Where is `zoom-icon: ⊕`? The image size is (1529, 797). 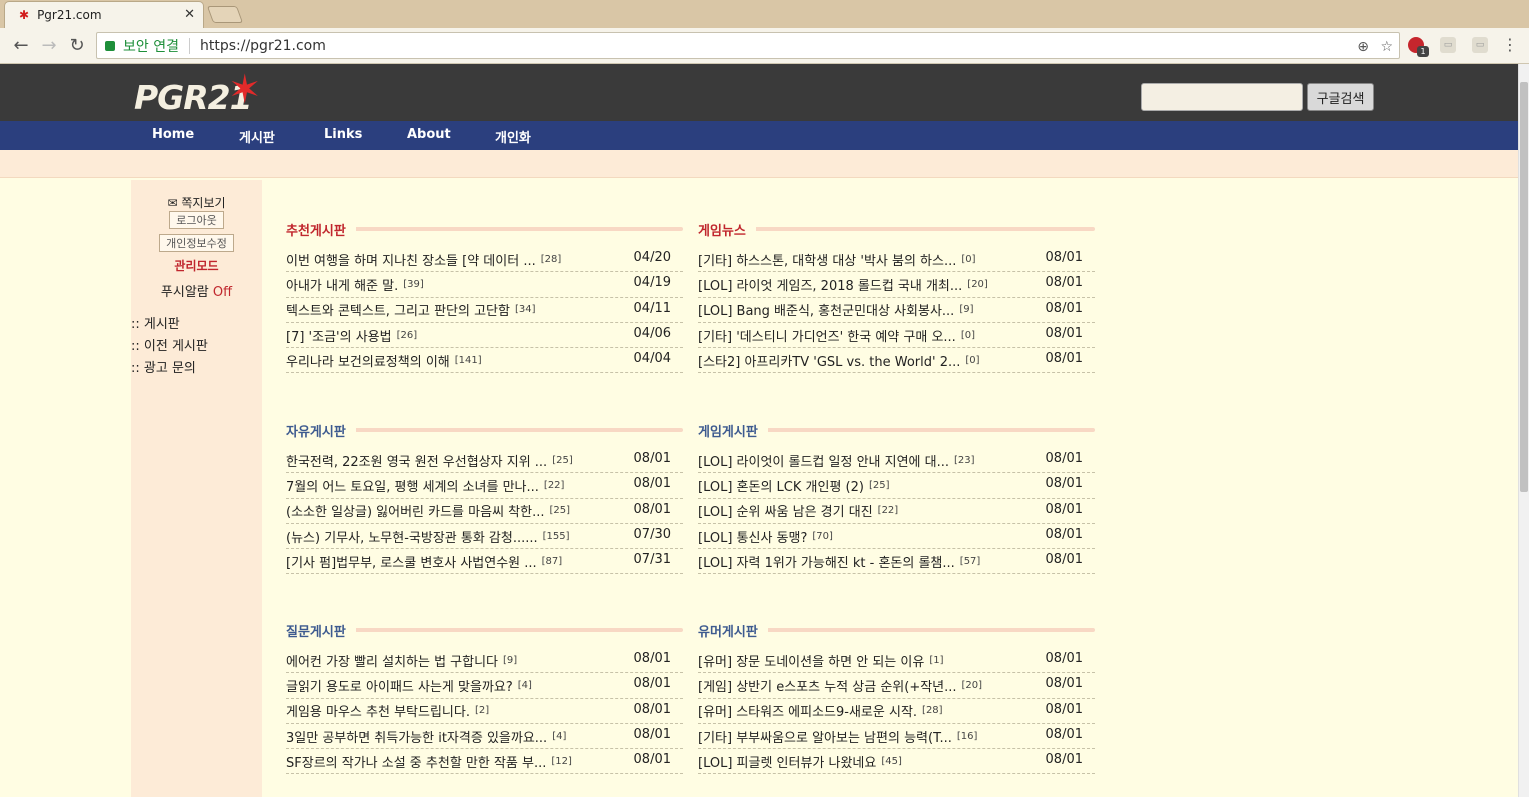 zoom-icon: ⊕ is located at coordinates (1363, 47).